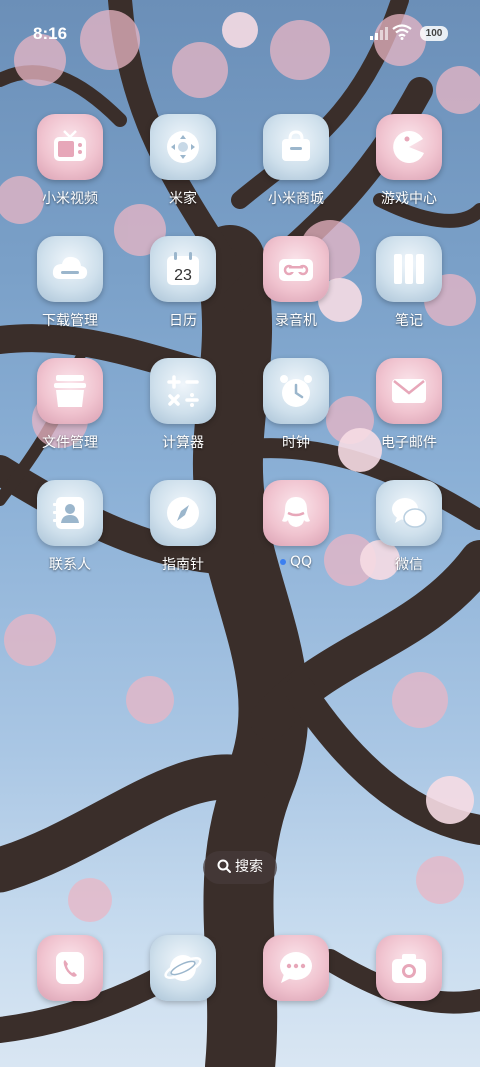  Describe the element at coordinates (70, 267) in the screenshot. I see `cloud-icon` at that location.